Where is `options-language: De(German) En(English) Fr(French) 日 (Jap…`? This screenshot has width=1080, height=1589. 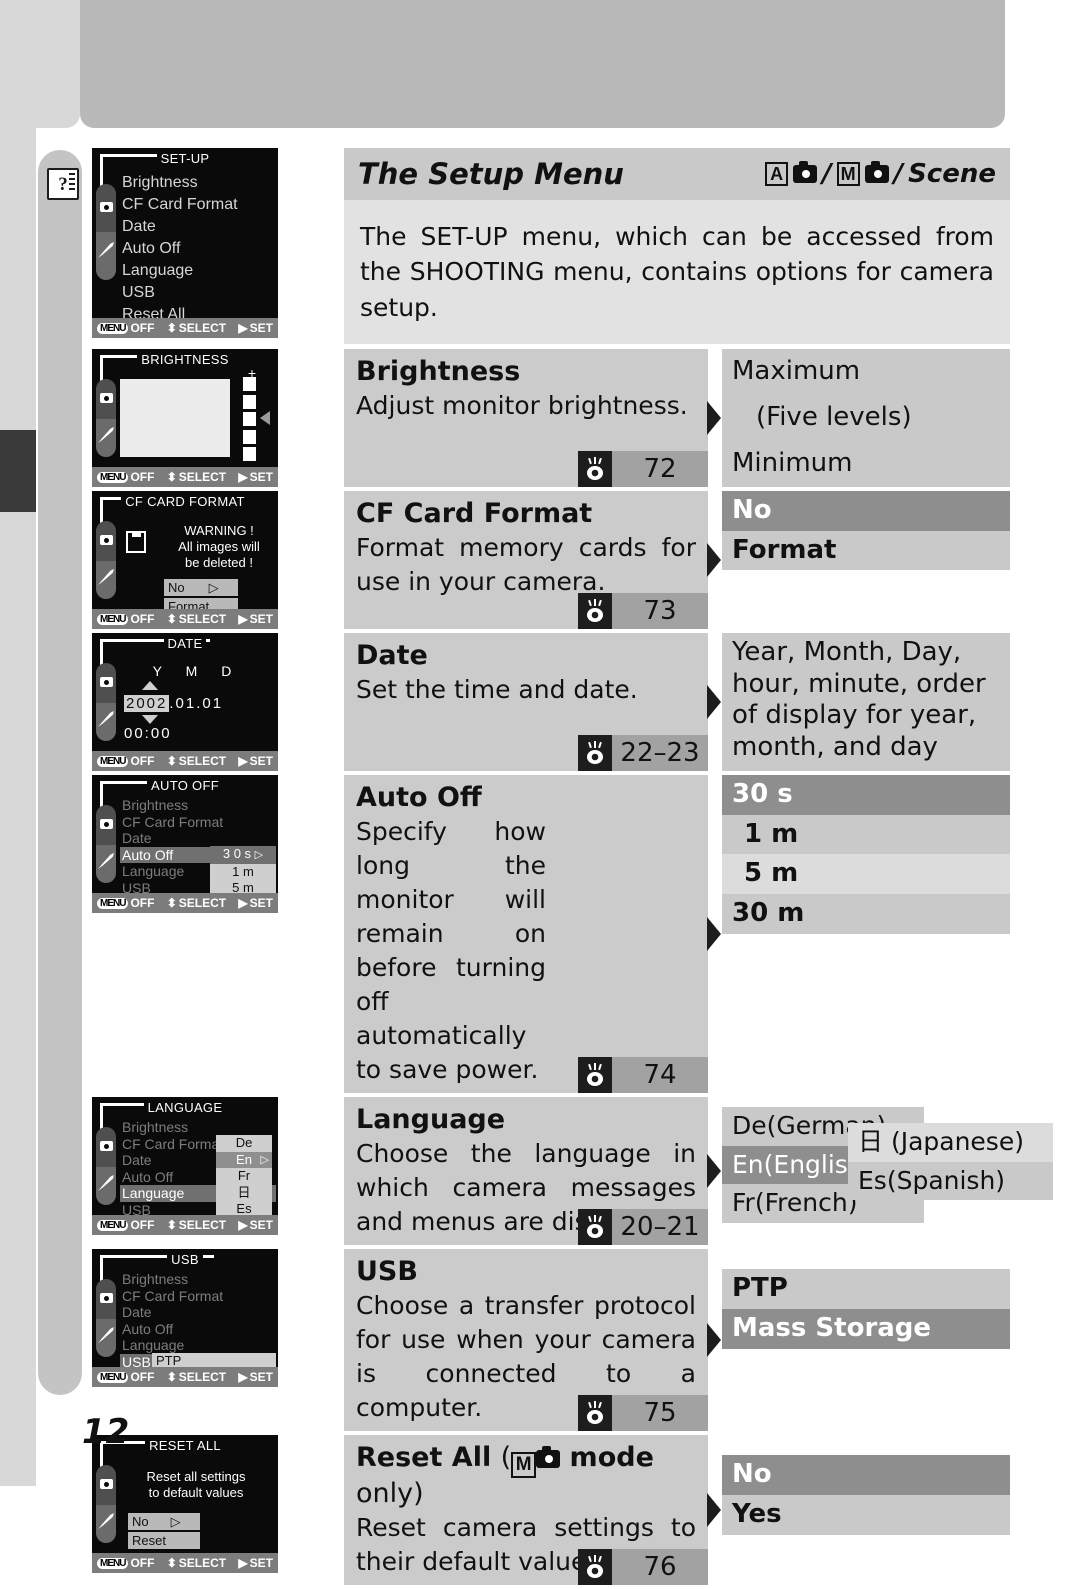
options-language: De(German) En(English) Fr(French) 日 (Jap… is located at coordinates (887, 1171).